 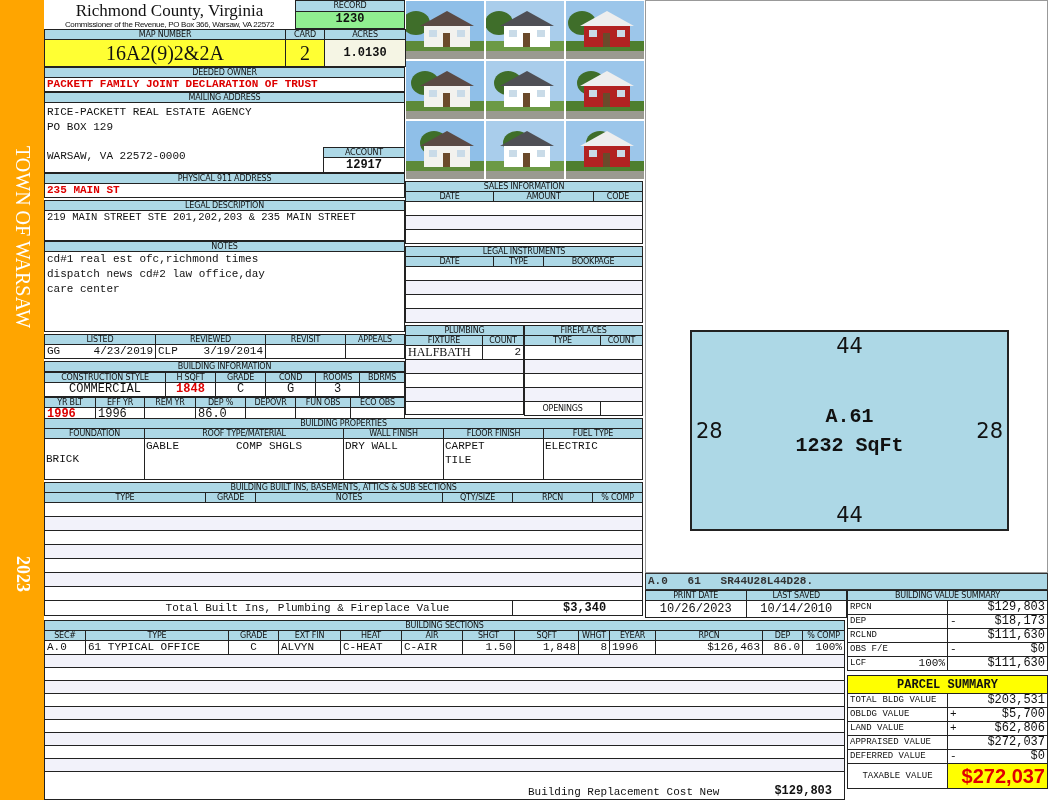 I want to click on section-header: BUILDING VALUE SUMMARY, so click(x=947, y=595).